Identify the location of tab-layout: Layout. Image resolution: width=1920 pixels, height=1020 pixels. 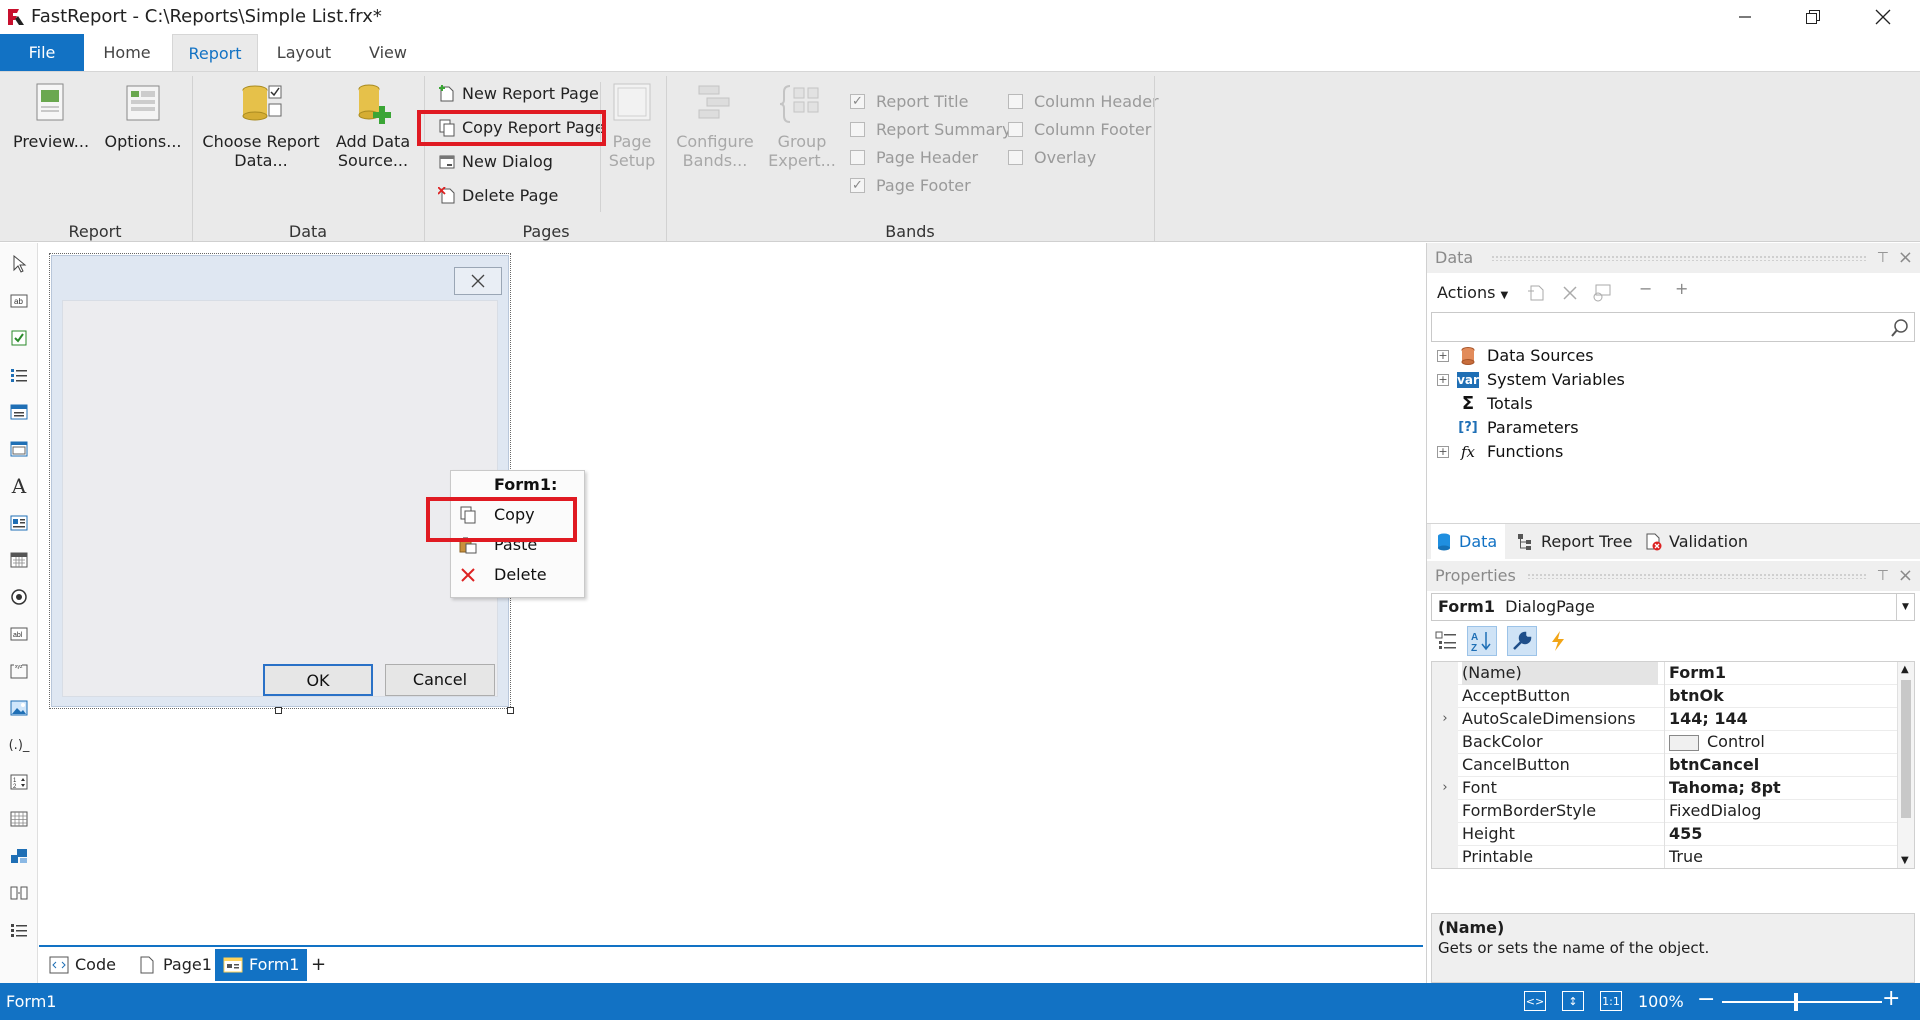
(304, 52).